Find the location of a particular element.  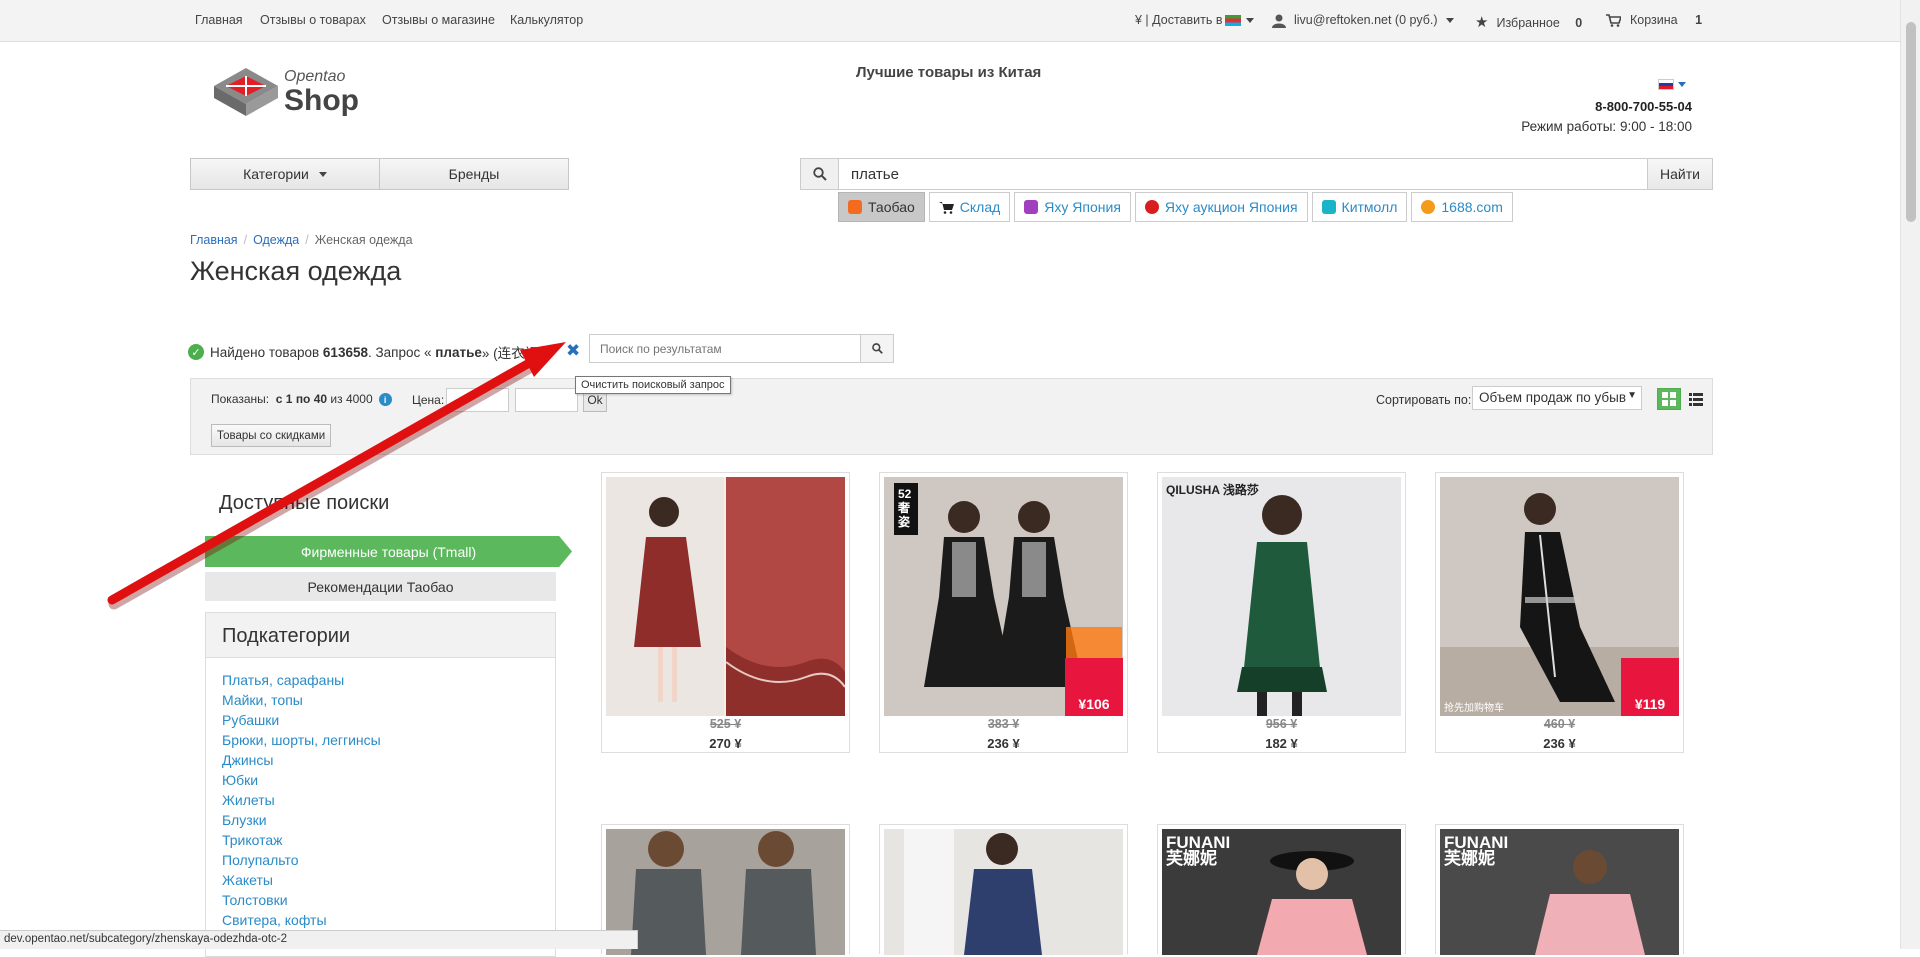

logo-big-text: Shop is located at coordinates (321, 100).